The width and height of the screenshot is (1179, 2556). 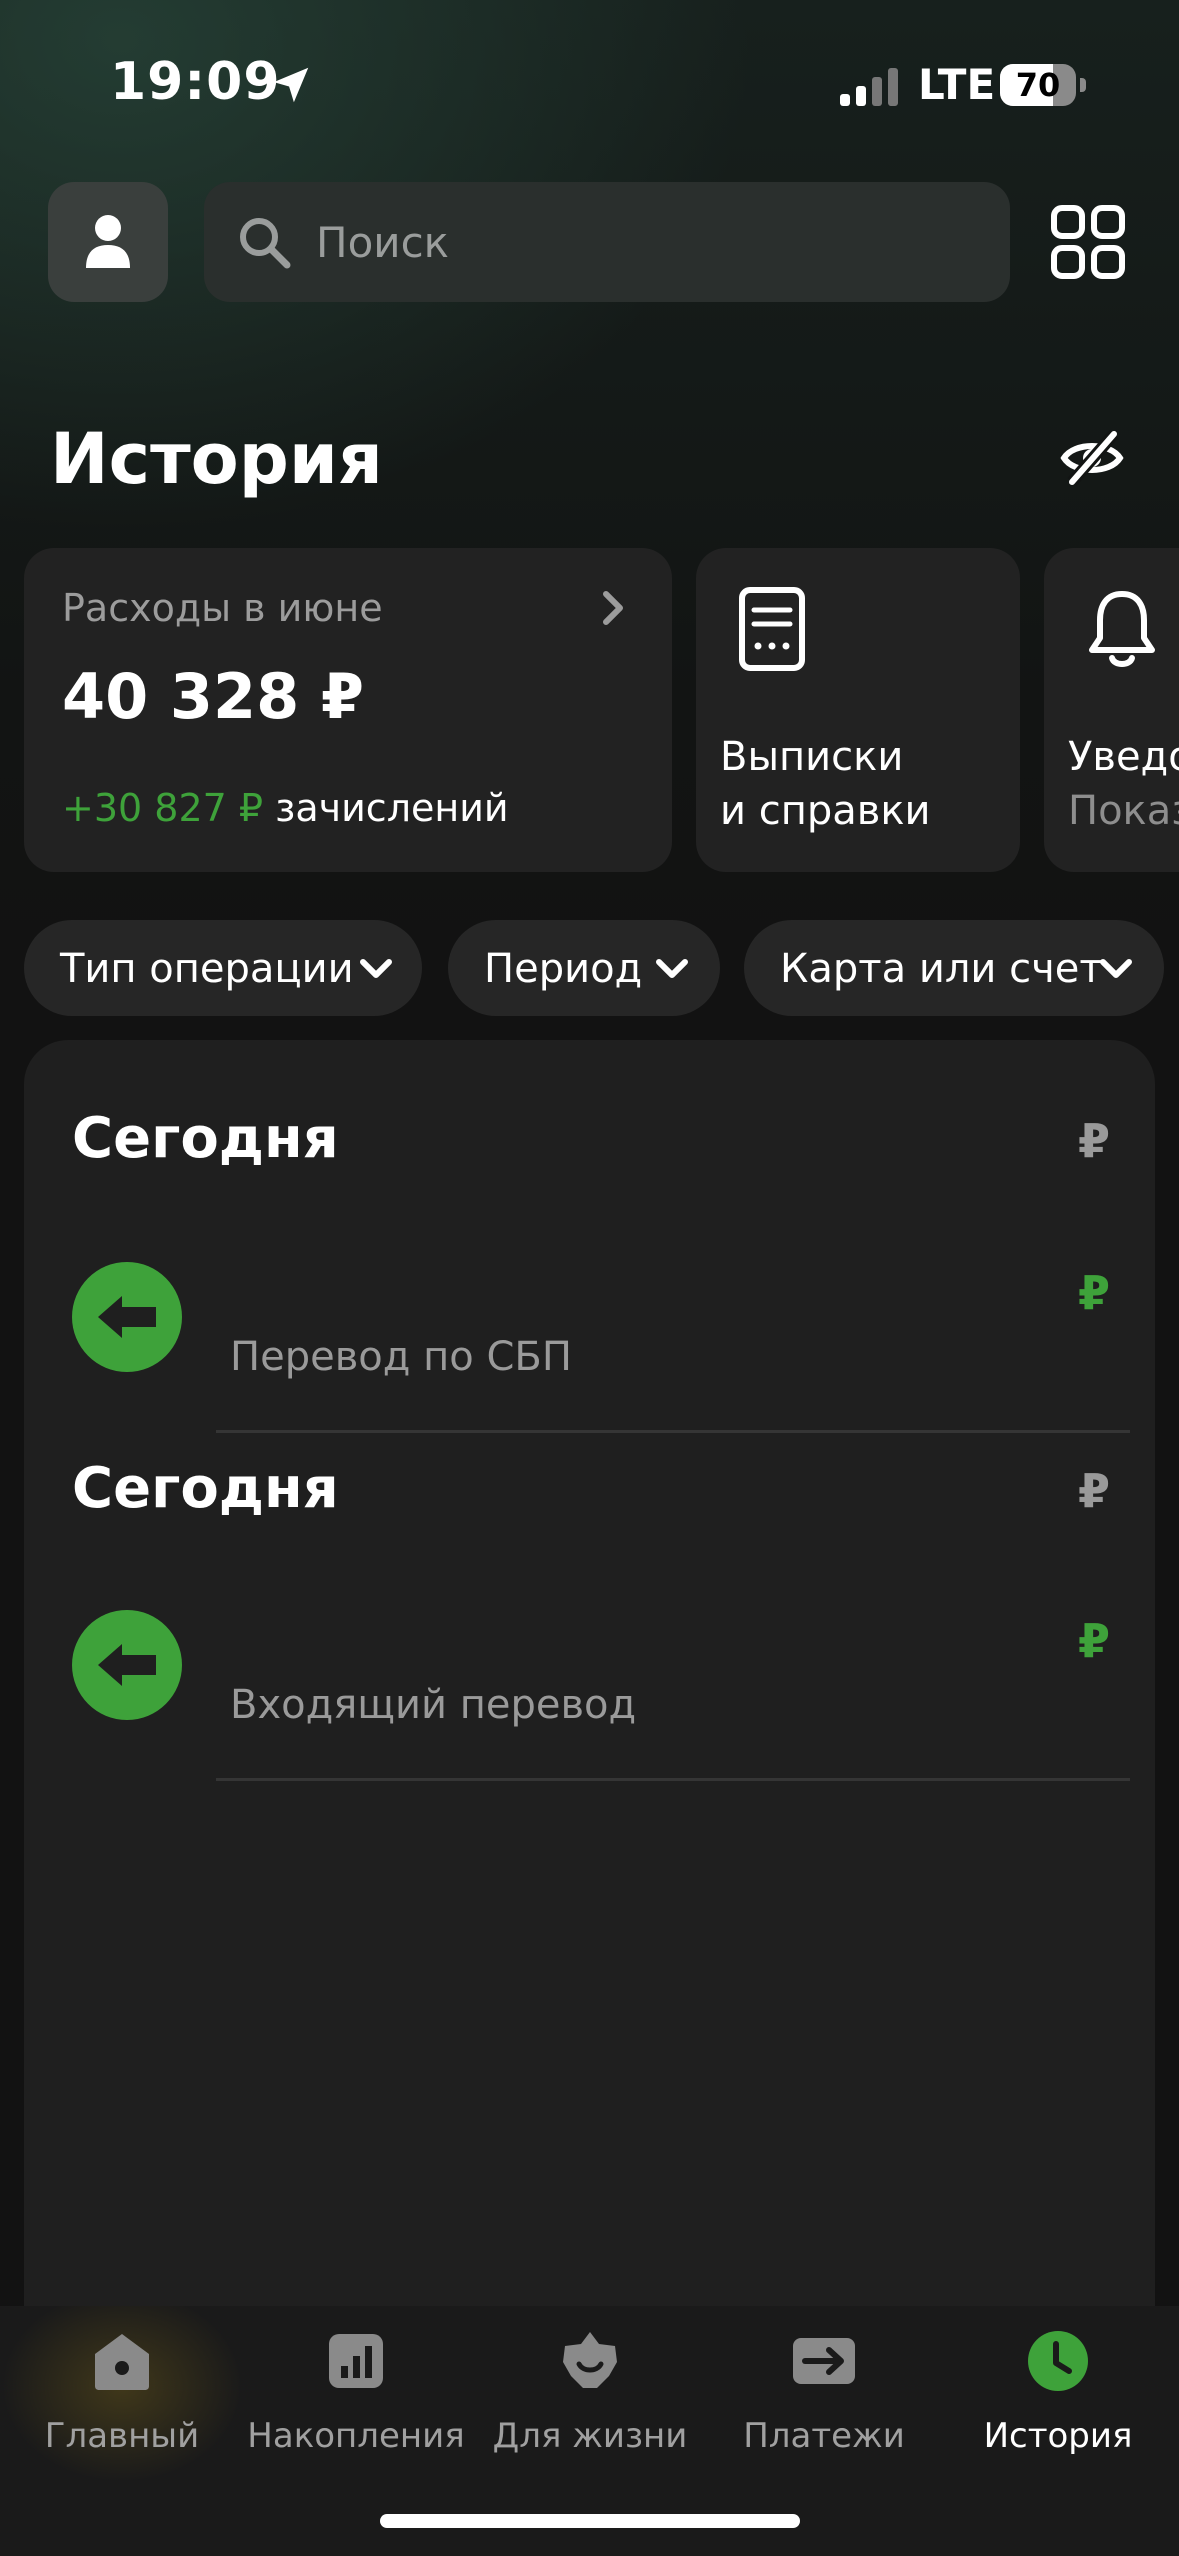 What do you see at coordinates (122, 2362) in the screenshot?
I see `home-icon` at bounding box center [122, 2362].